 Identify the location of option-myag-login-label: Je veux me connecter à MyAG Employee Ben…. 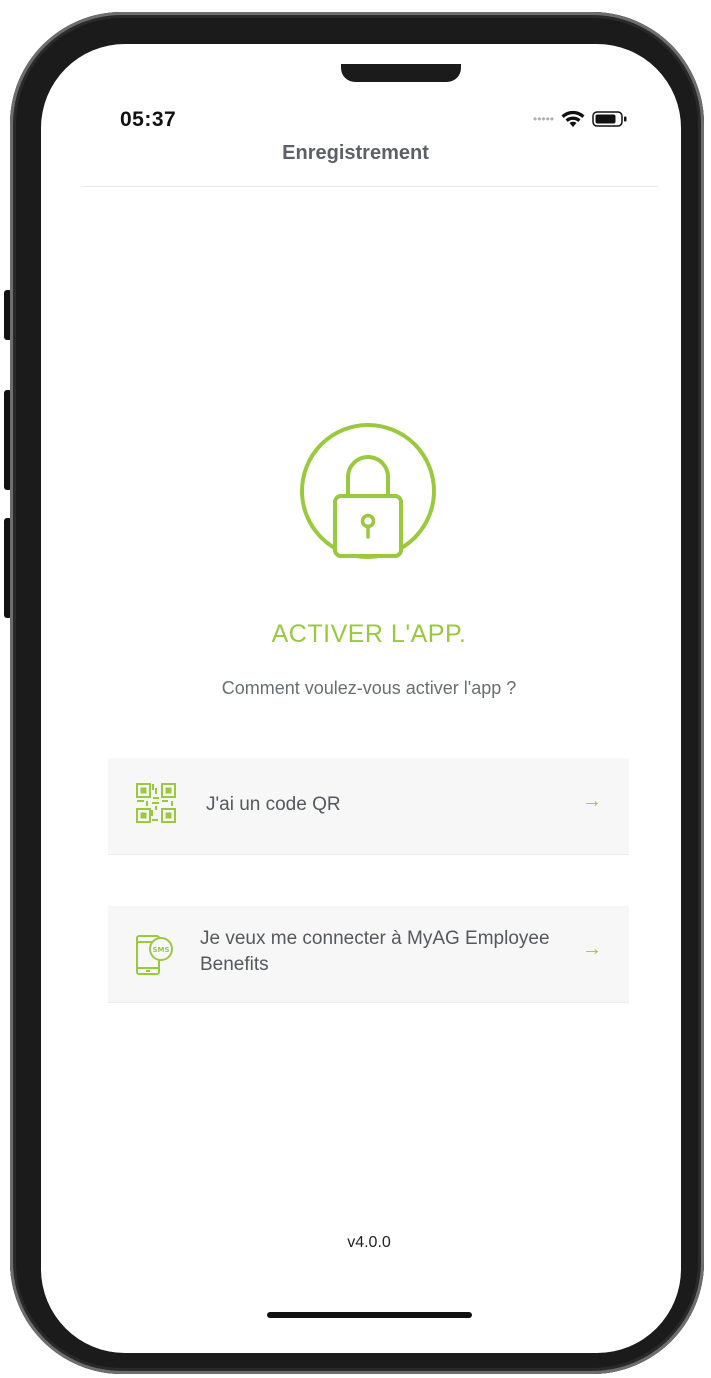
(375, 951).